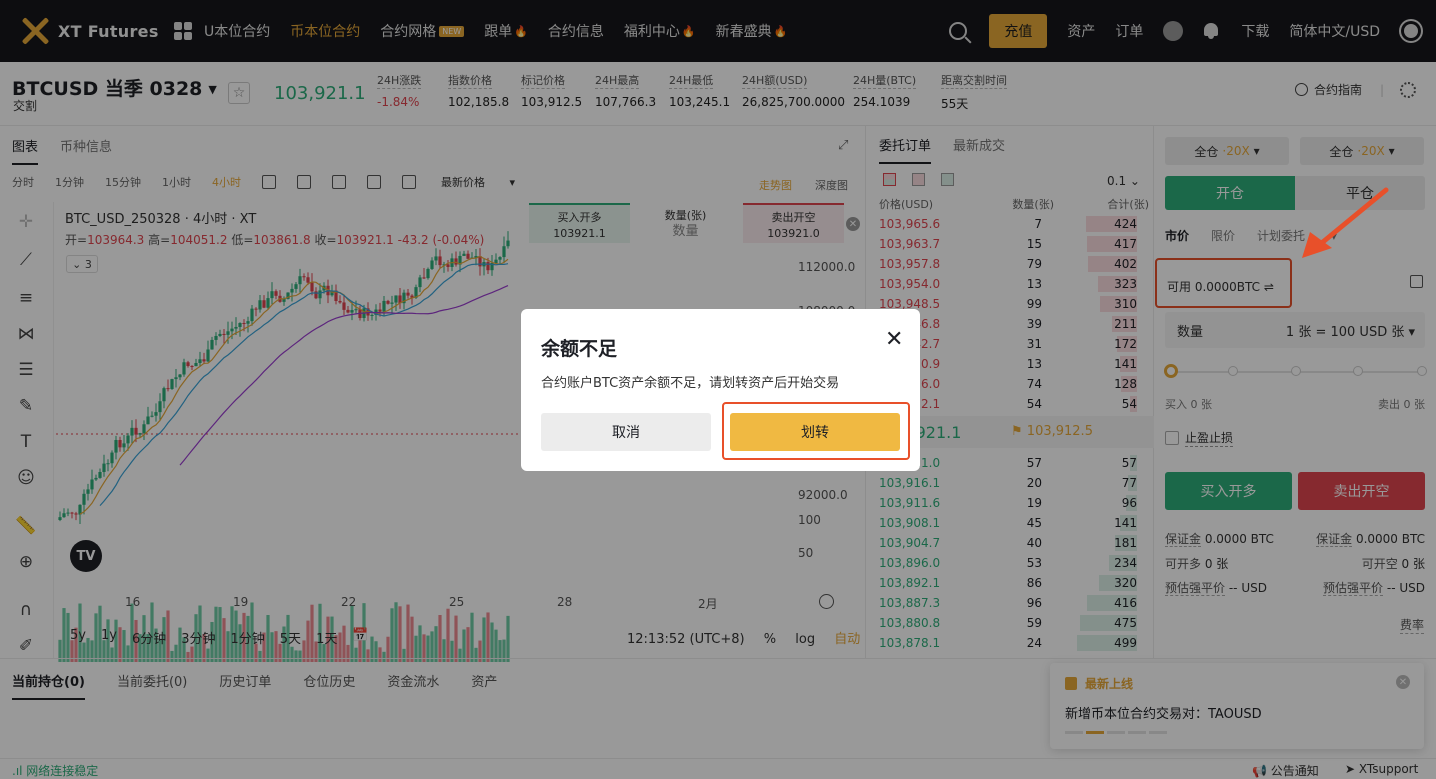 The height and width of the screenshot is (779, 1436). I want to click on insufficient-balance-dialog: 余额不足 ✕ 合约账户BTC资产余额不足，请划转资产后开始交易 取消 划转, so click(720, 390).